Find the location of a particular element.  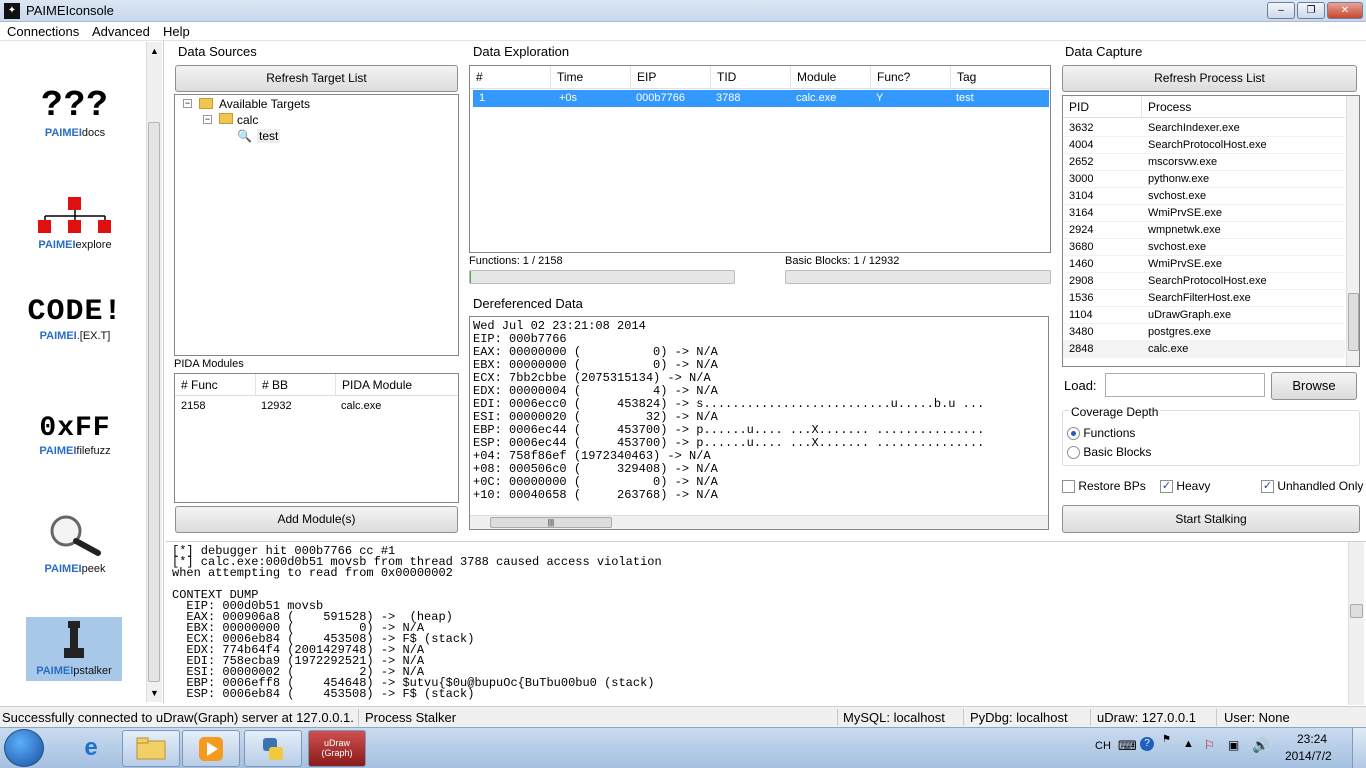

col-tid: TID is located at coordinates (723, 77).